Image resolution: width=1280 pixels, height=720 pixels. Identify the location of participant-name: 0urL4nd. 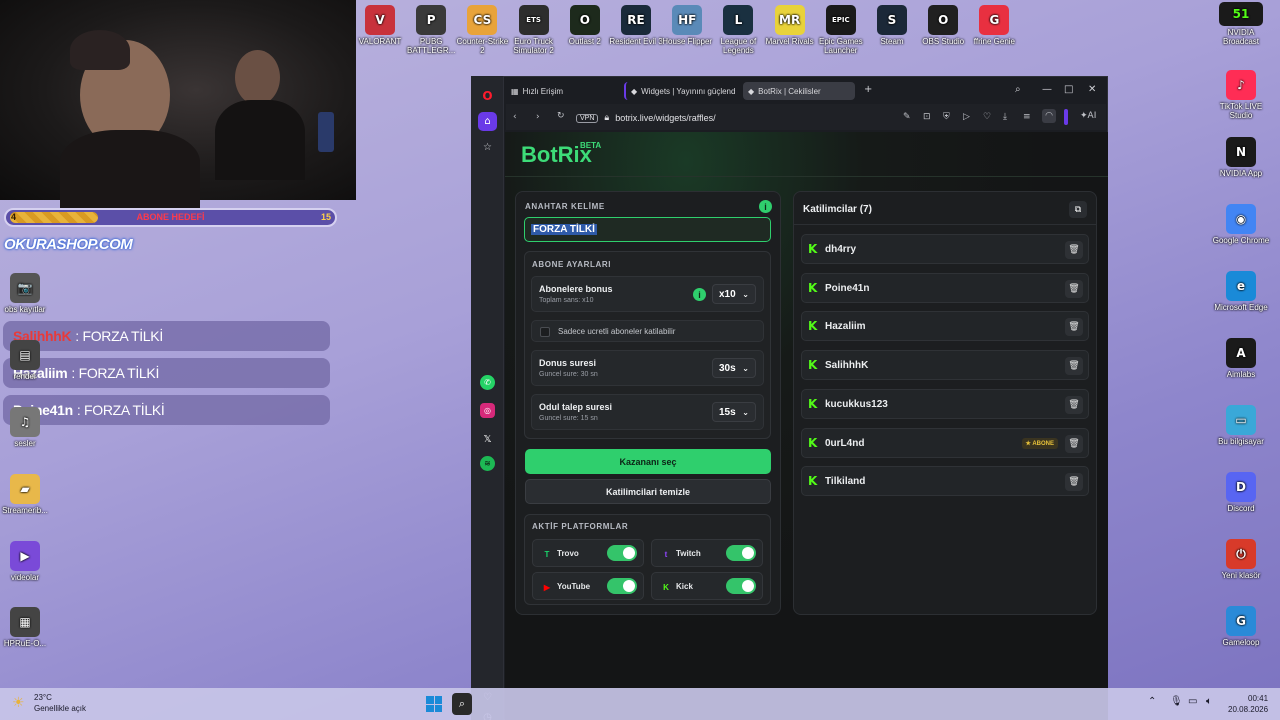
(845, 443).